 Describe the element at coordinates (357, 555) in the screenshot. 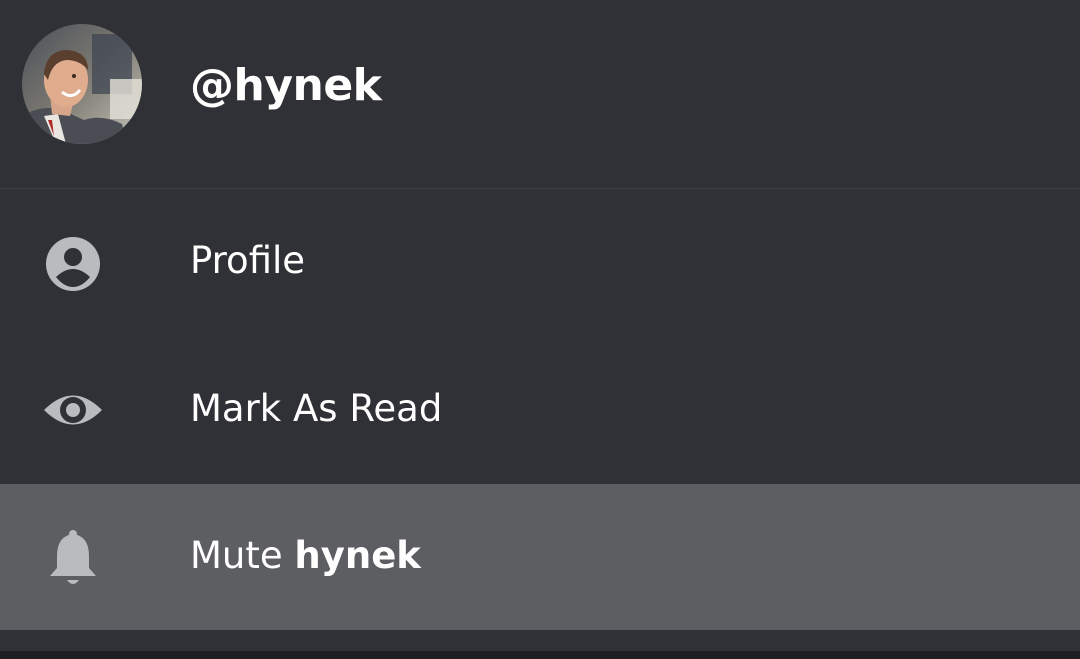

I see `mute-label-username: hynek` at that location.